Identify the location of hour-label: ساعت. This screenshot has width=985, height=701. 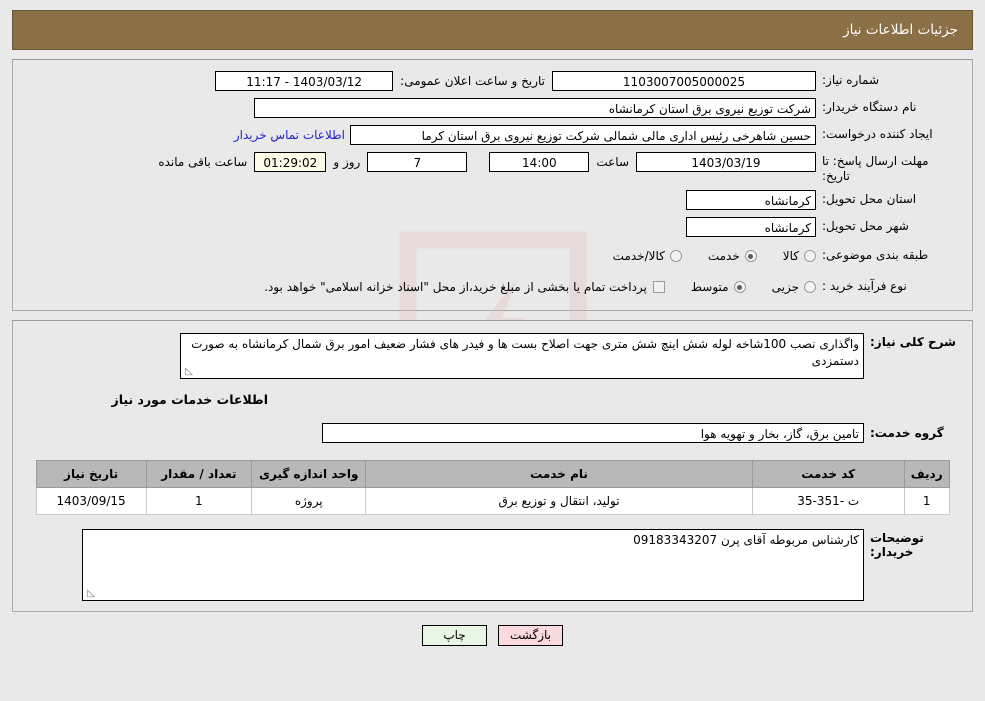
(612, 162).